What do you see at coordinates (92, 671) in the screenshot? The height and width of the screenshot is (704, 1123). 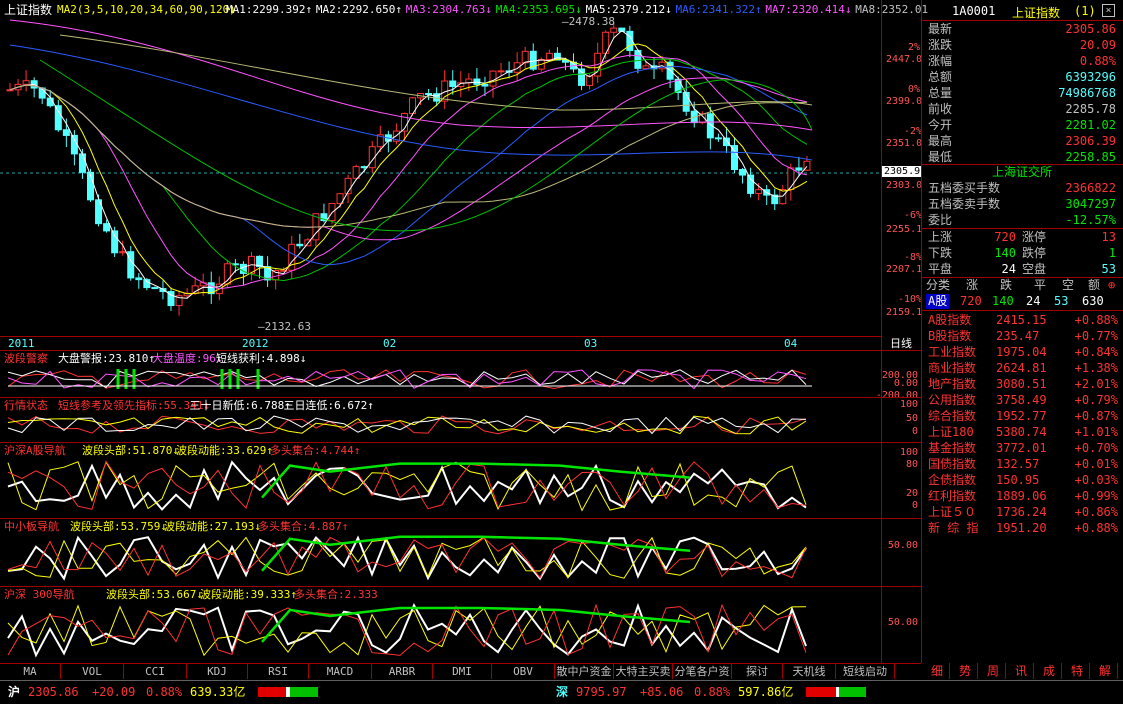 I see `indicator-tab-2: VOL` at bounding box center [92, 671].